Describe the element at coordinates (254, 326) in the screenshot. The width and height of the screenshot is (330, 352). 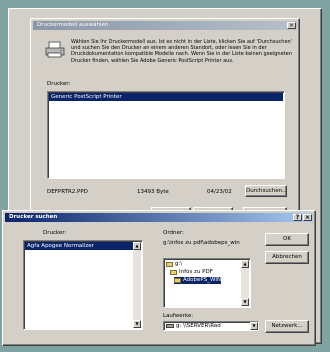
I see `chevron-down-icon: ▼` at that location.